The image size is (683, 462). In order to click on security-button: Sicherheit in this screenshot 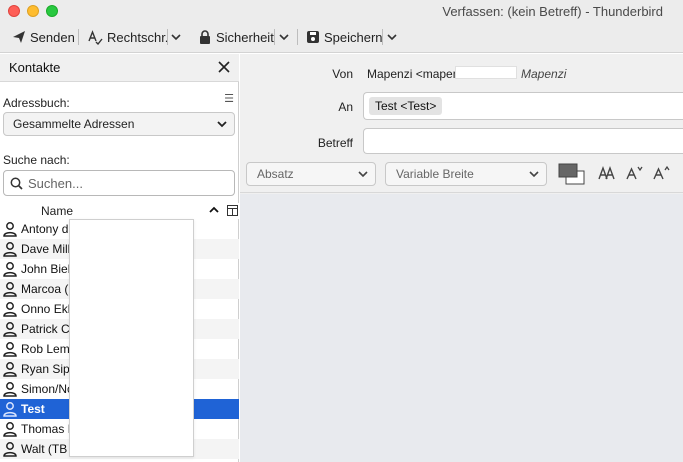, I will do `click(236, 37)`.